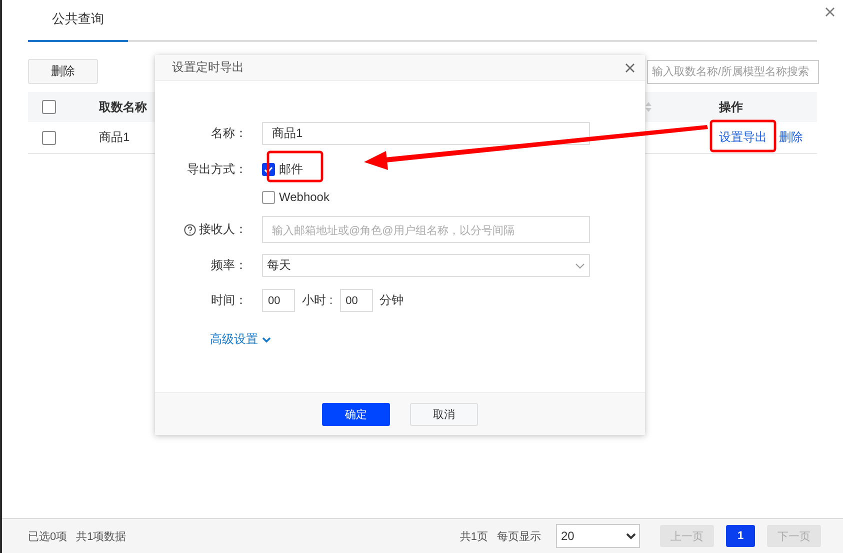  I want to click on total-count: 共1项数据, so click(101, 537).